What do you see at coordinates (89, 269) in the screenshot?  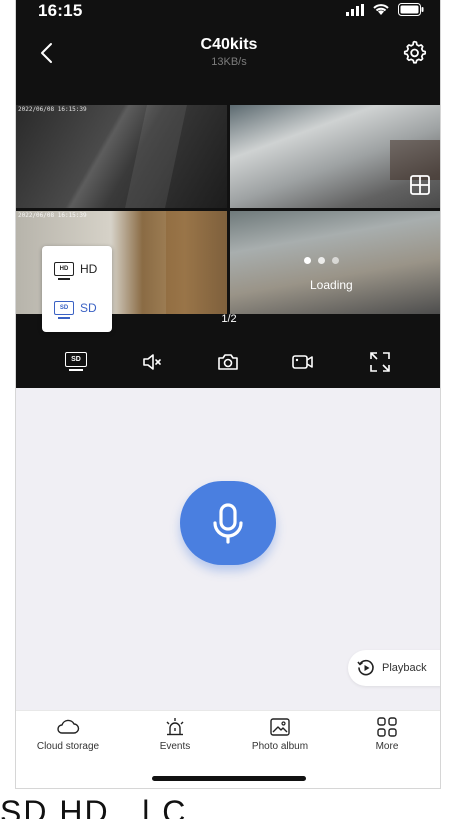 I see `quality-hd-label: HD` at bounding box center [89, 269].